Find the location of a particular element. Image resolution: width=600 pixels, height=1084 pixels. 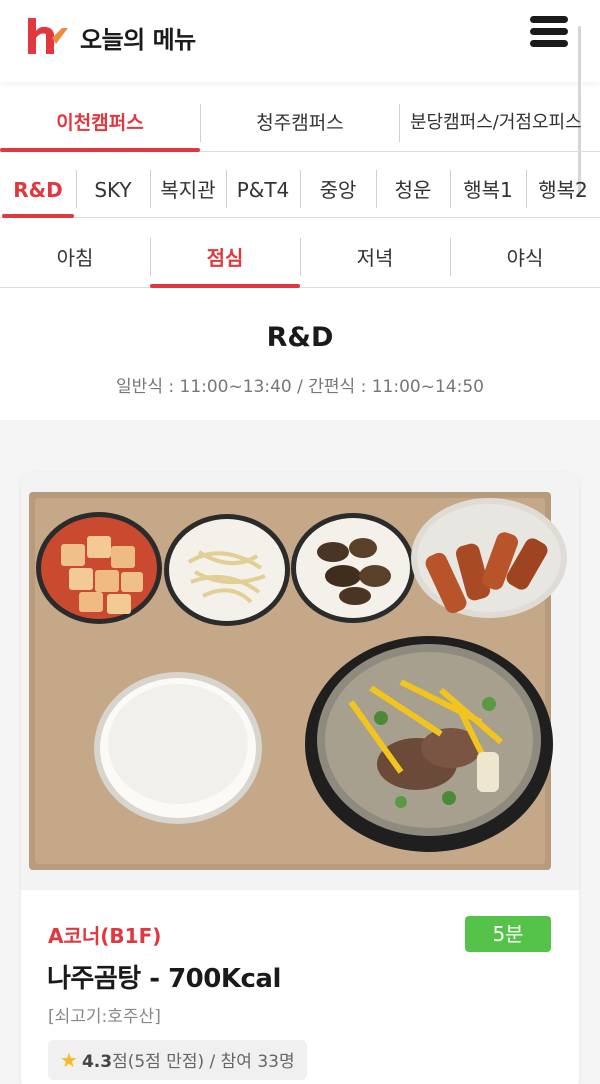

tab-late-night: 야식 is located at coordinates (525, 257).